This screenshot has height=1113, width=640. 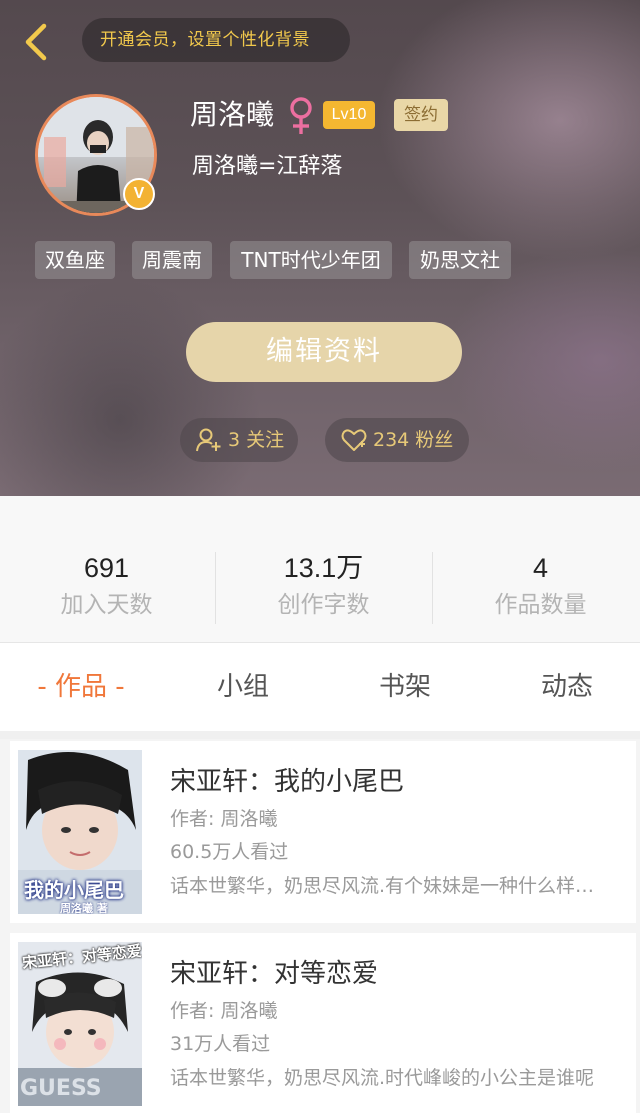 What do you see at coordinates (172, 260) in the screenshot?
I see `tag: 周震南` at bounding box center [172, 260].